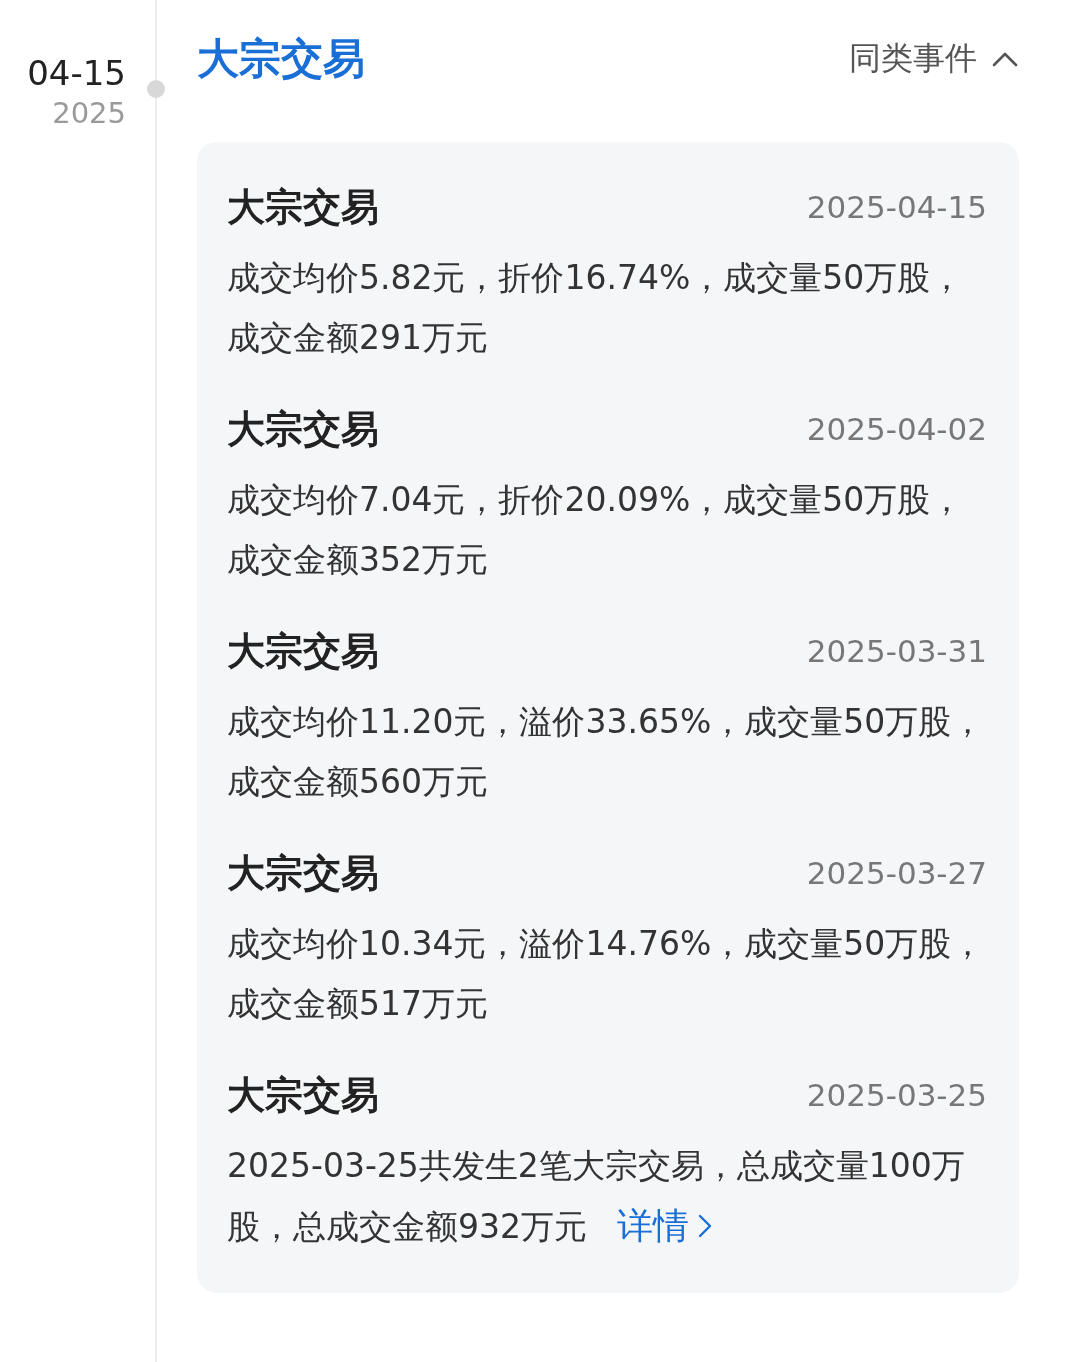 The image size is (1080, 1362). What do you see at coordinates (934, 59) in the screenshot?
I see `related-events-toggle: 同类事件` at bounding box center [934, 59].